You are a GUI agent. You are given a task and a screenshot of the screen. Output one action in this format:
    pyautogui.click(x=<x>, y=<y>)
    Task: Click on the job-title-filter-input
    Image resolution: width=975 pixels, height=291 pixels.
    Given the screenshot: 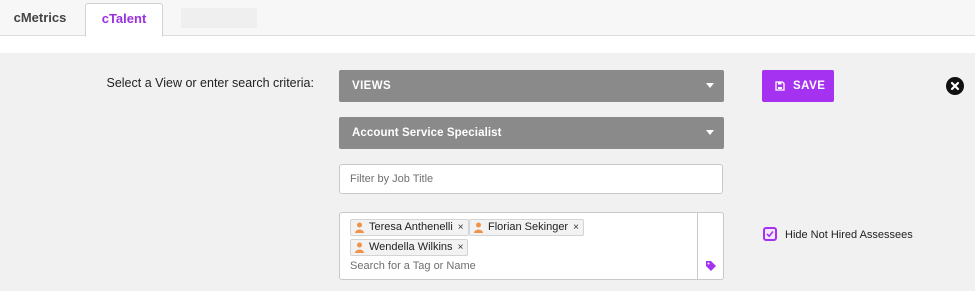 What is the action you would take?
    pyautogui.click(x=531, y=179)
    